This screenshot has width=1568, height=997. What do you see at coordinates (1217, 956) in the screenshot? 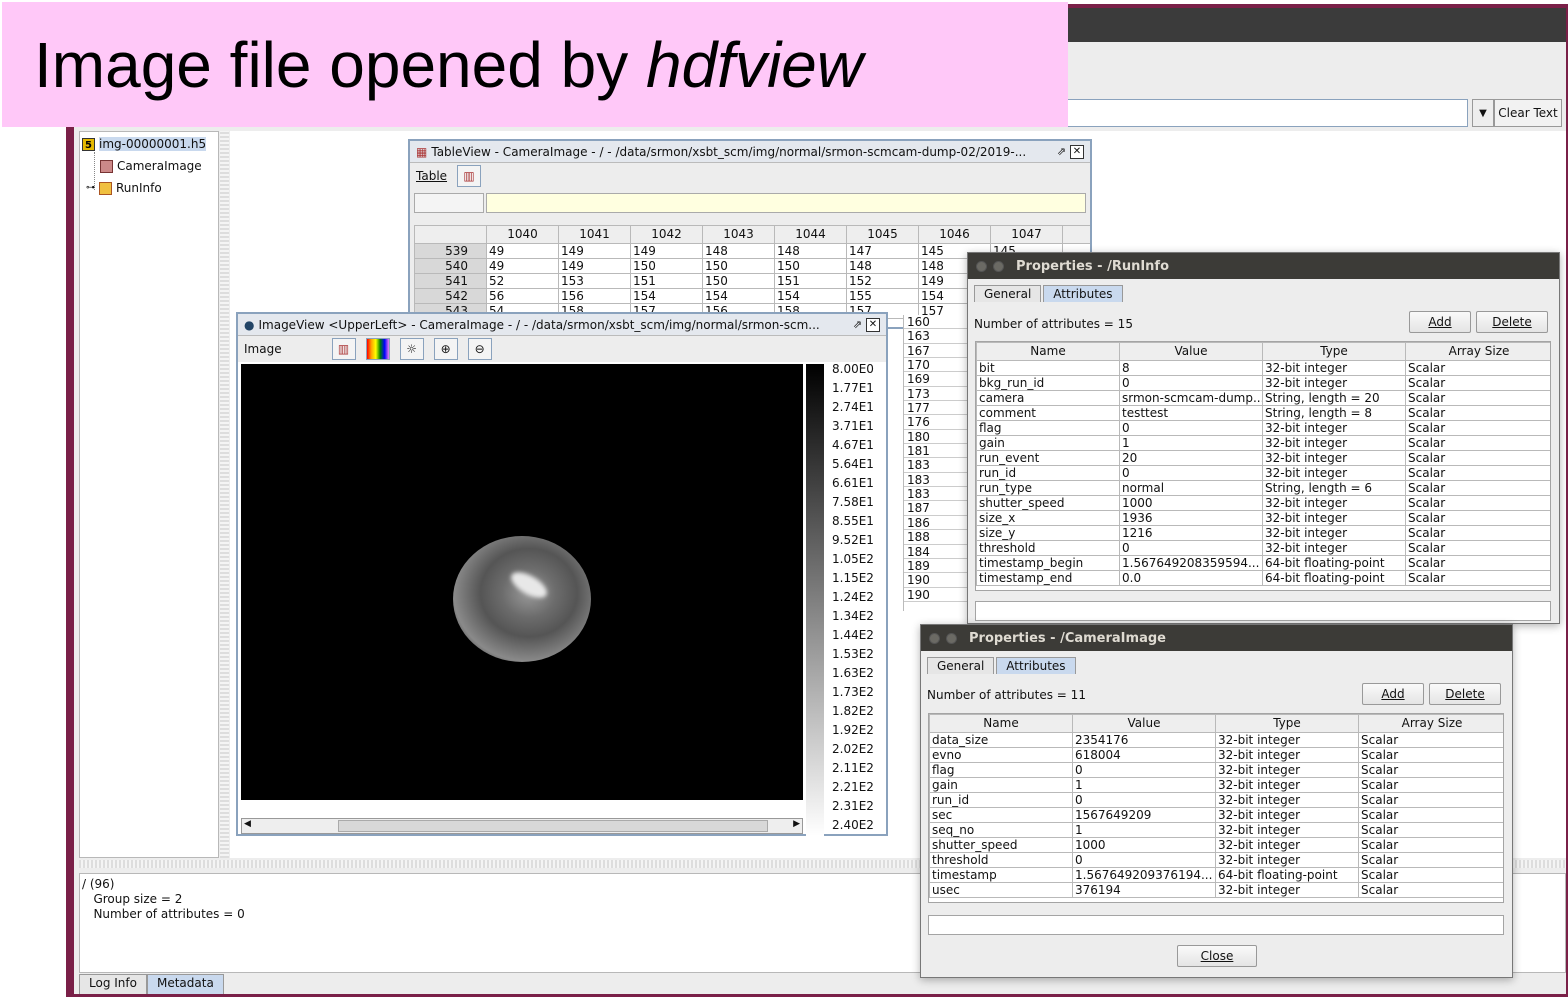
I see `close-button: Close` at bounding box center [1217, 956].